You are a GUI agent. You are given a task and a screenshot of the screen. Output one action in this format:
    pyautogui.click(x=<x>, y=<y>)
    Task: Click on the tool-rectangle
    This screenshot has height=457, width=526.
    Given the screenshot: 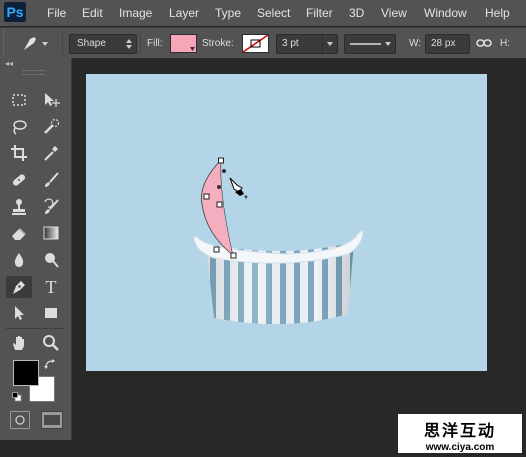 What is the action you would take?
    pyautogui.click(x=51, y=313)
    